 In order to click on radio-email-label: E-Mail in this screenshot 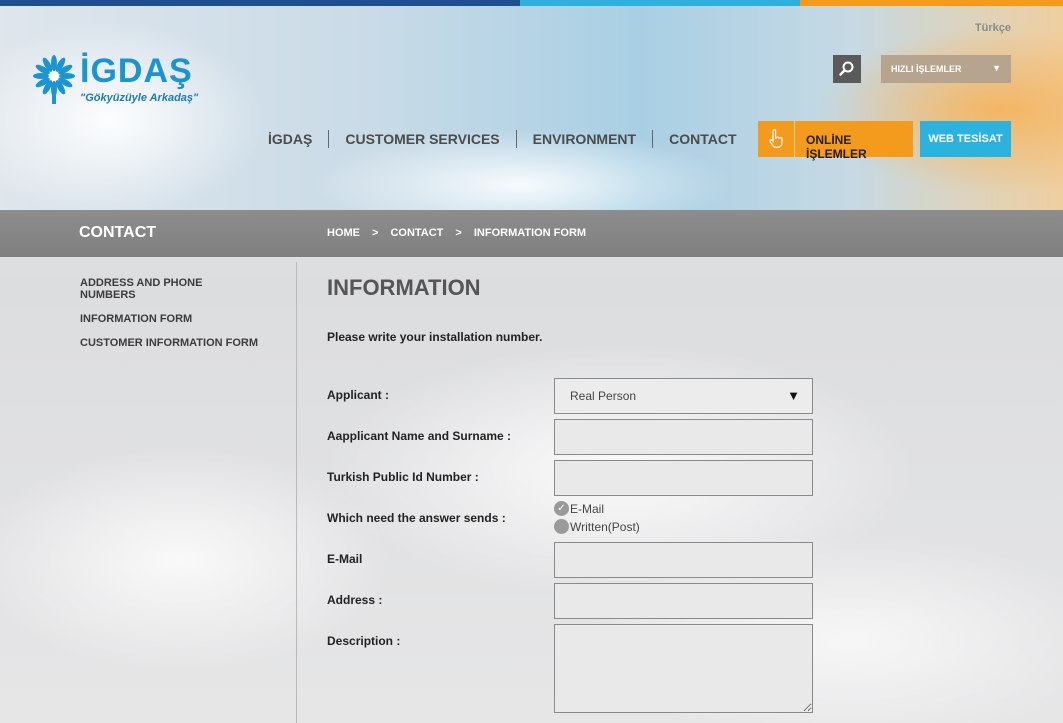, I will do `click(587, 508)`.